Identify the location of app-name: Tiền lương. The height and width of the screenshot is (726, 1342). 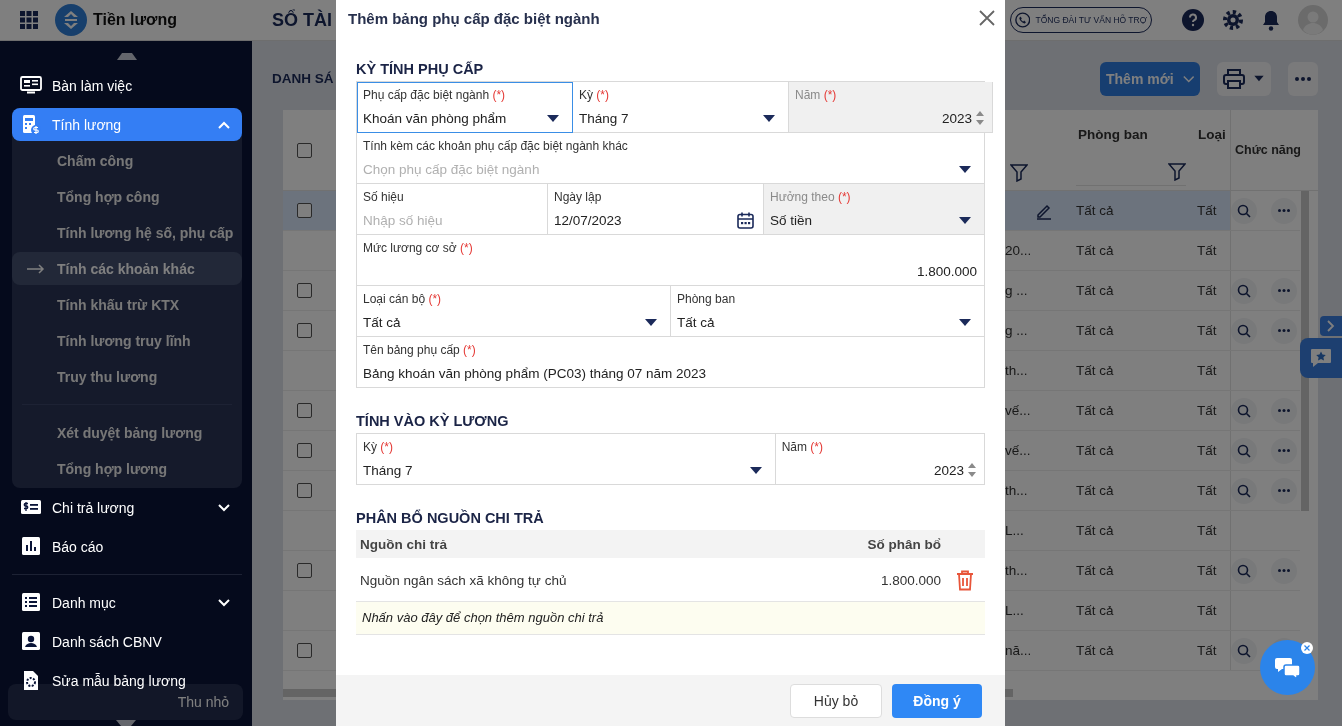
(135, 20).